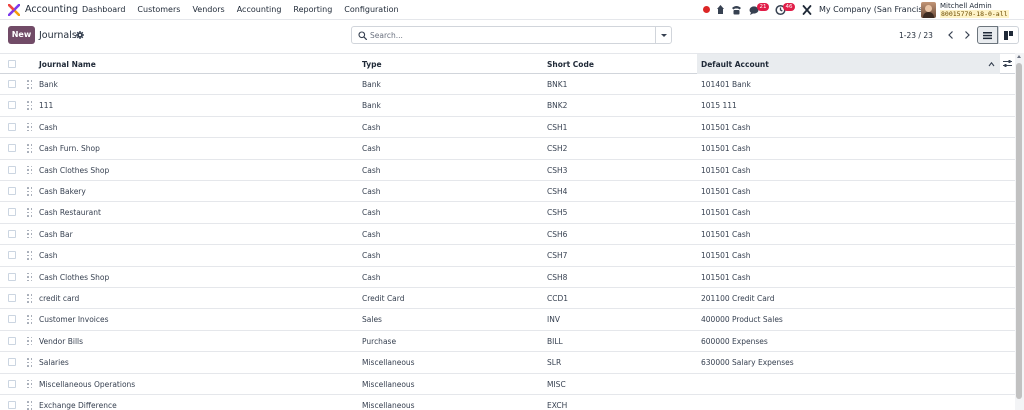  What do you see at coordinates (663, 35) in the screenshot?
I see `search-options-toggle` at bounding box center [663, 35].